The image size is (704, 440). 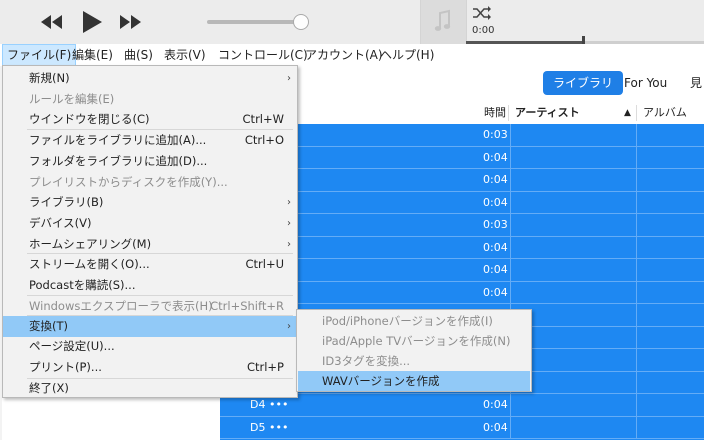 I want to click on submenu-item-create-ipod-version: iPod/iPhoneバージョンを作成(I), so click(x=414, y=321).